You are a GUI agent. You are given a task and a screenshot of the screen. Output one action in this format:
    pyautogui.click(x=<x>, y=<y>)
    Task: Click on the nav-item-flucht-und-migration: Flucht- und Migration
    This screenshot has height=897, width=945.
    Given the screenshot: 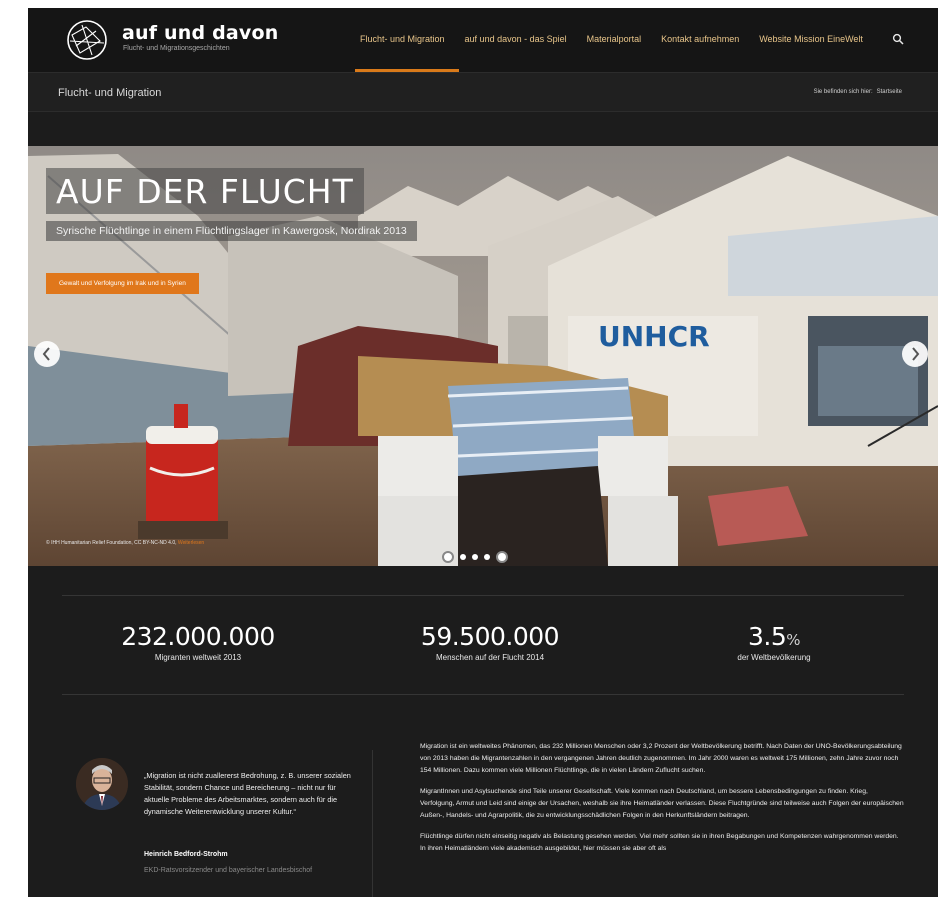 What is the action you would take?
    pyautogui.click(x=402, y=39)
    